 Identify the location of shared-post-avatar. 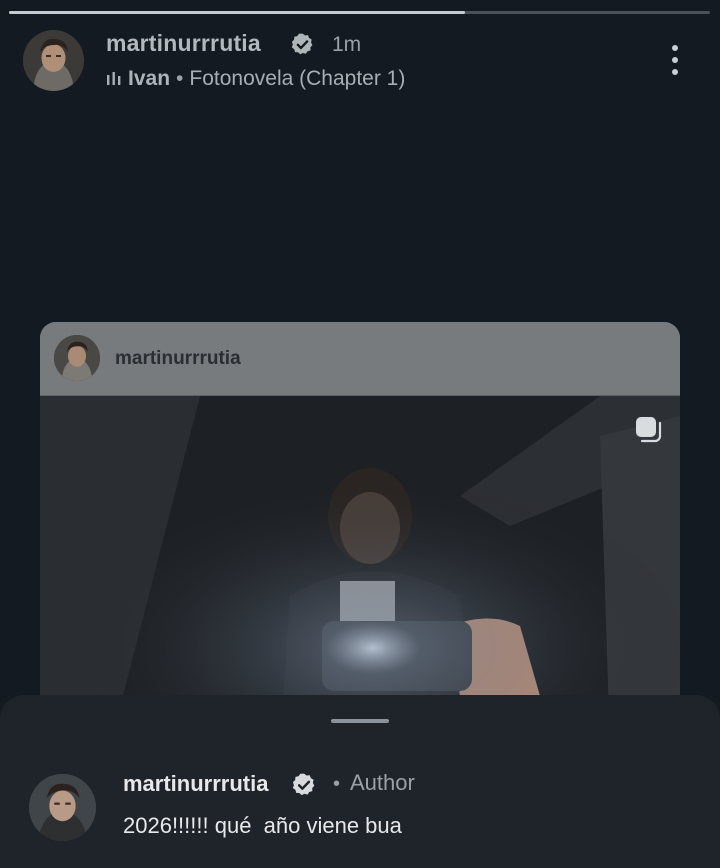
(77, 358).